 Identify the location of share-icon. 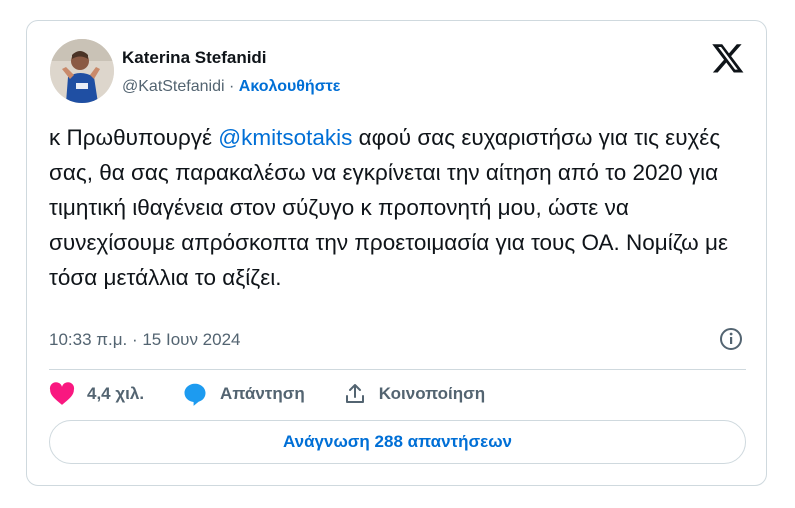
(354, 393).